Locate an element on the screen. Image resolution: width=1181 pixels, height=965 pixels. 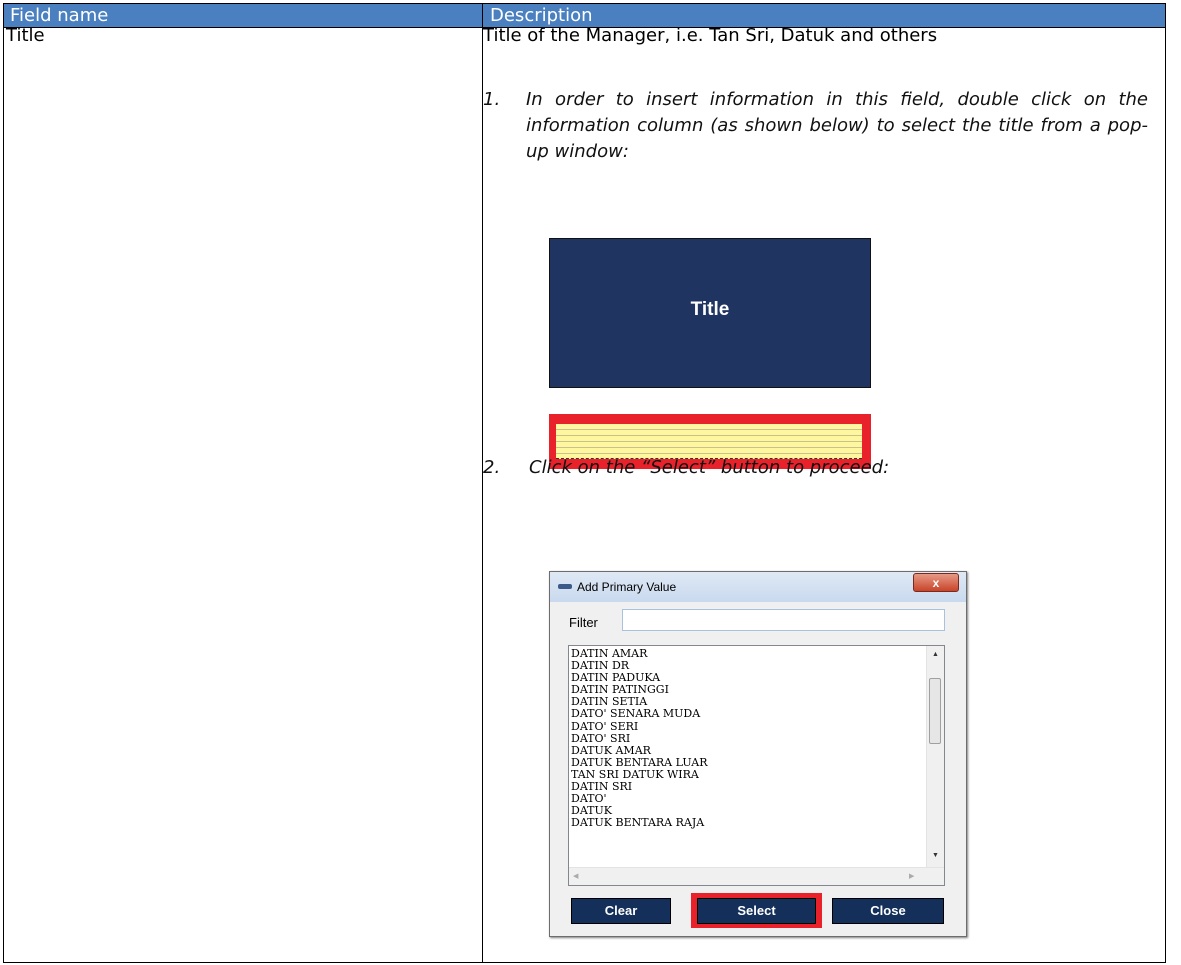
select-button: Select is located at coordinates (756, 911).